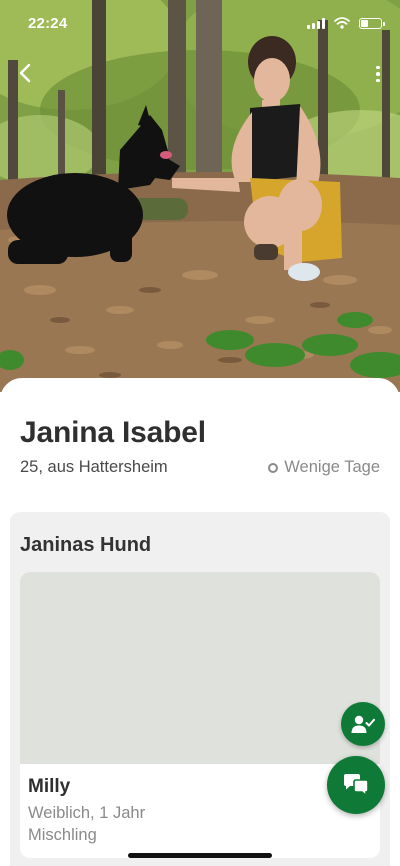 Image resolution: width=400 pixels, height=866 pixels. Describe the element at coordinates (372, 23) in the screenshot. I see `battery-icon` at that location.